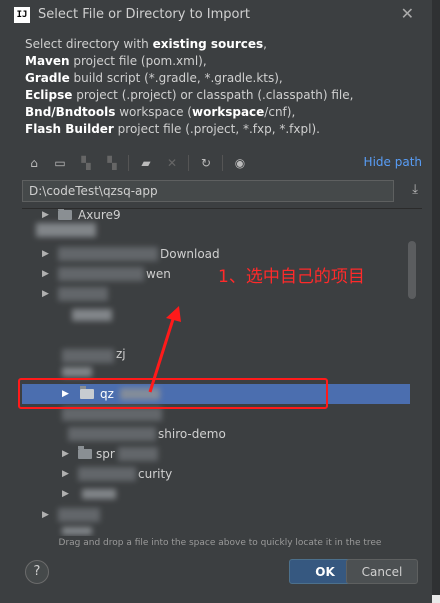  I want to click on path-field: D:\codeTest\qzsq-app, so click(208, 191).